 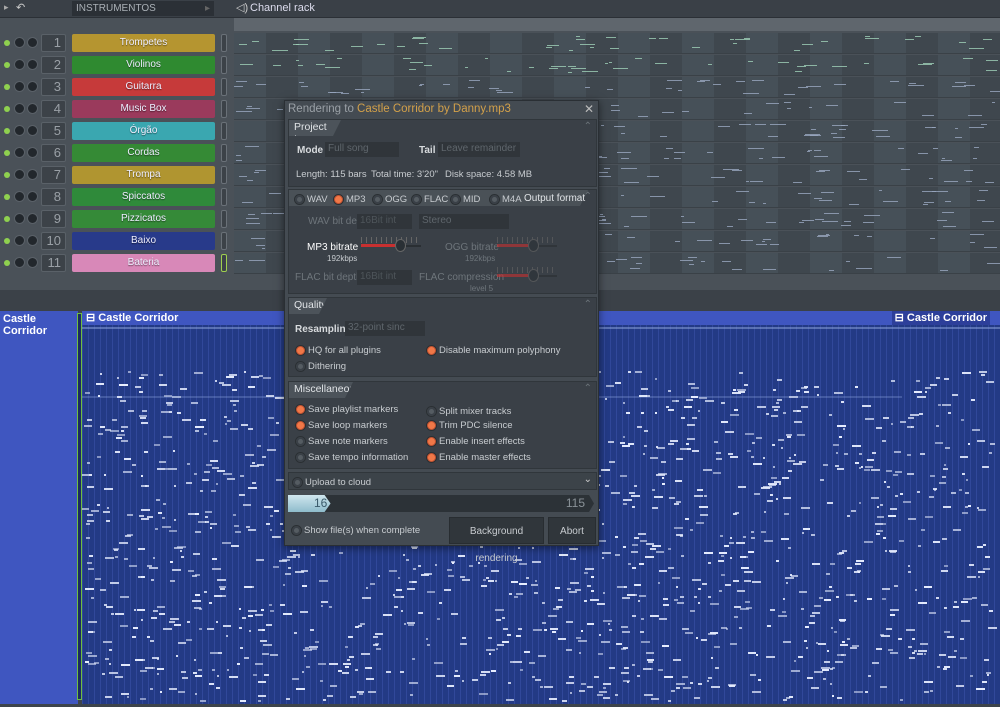 I want to click on quality-option: Dithering, so click(x=320, y=366).